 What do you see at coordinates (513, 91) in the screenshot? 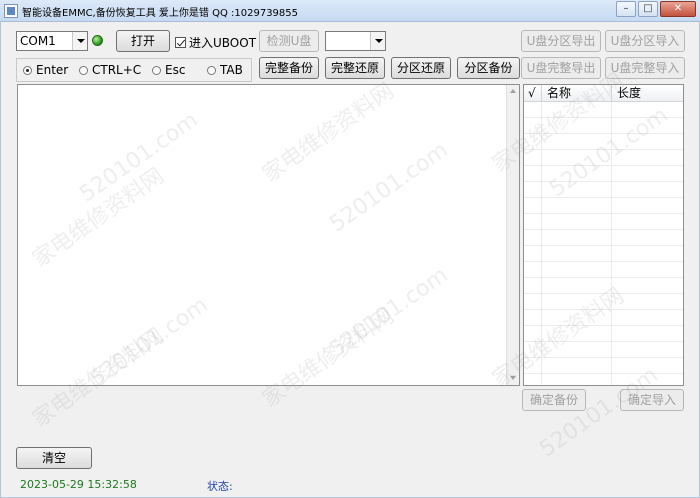
I see `scroll-up-icon` at bounding box center [513, 91].